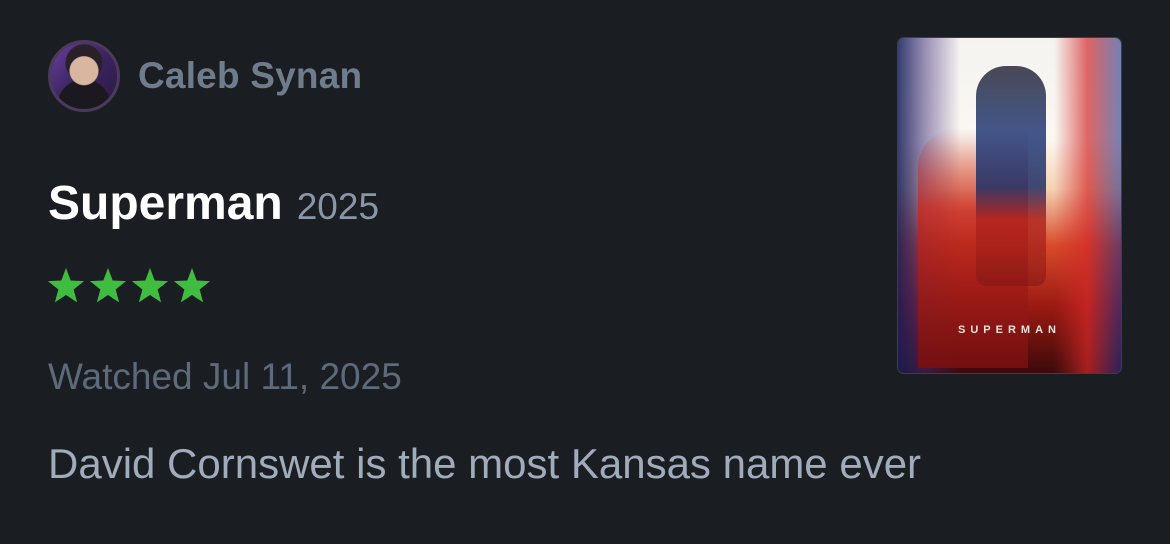 The image size is (1170, 544). What do you see at coordinates (338, 207) in the screenshot?
I see `film-year: 2025` at bounding box center [338, 207].